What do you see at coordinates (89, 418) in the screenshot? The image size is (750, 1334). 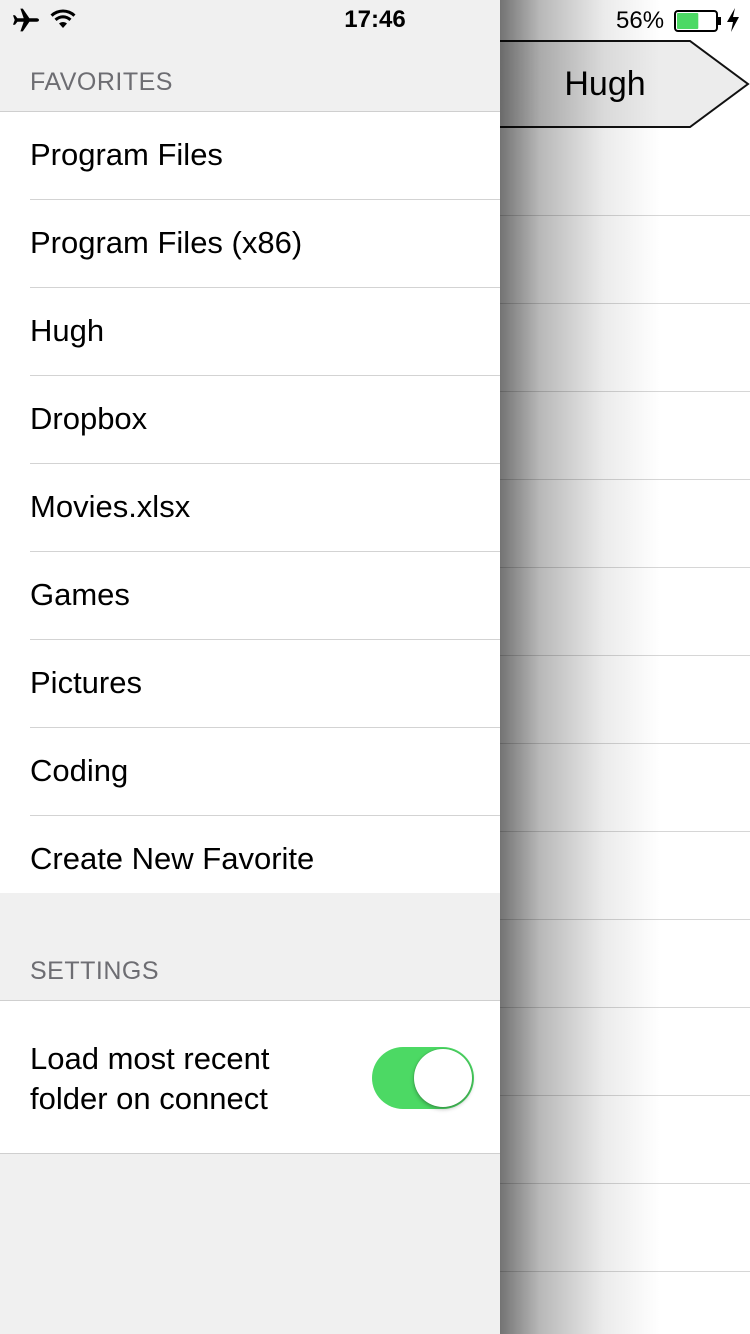 I see `favorite-item-label: Dropbox` at bounding box center [89, 418].